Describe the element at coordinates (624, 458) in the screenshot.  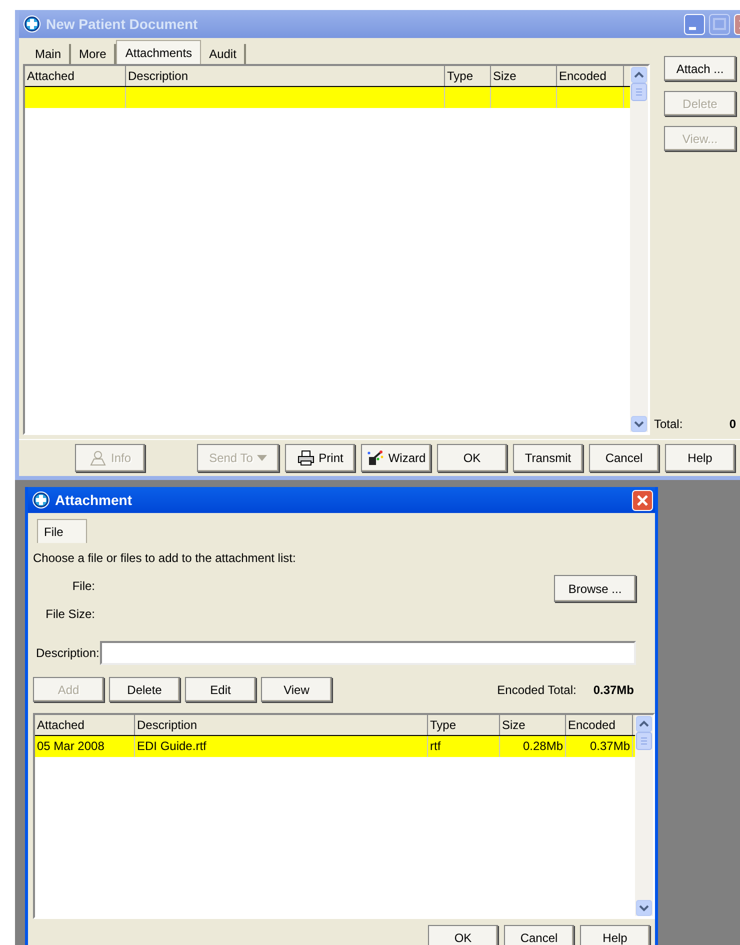
I see `toolbar-button: Cancel` at that location.